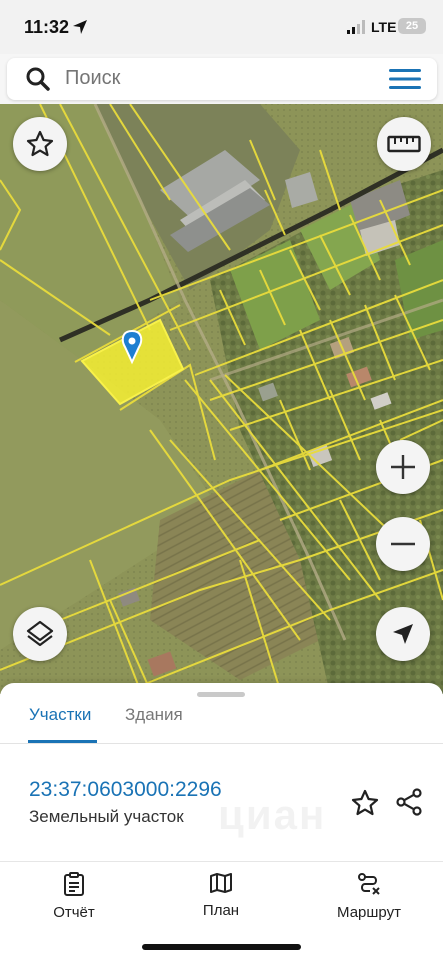 This screenshot has width=443, height=960. Describe the element at coordinates (80, 27) in the screenshot. I see `location-arrow-icon` at that location.